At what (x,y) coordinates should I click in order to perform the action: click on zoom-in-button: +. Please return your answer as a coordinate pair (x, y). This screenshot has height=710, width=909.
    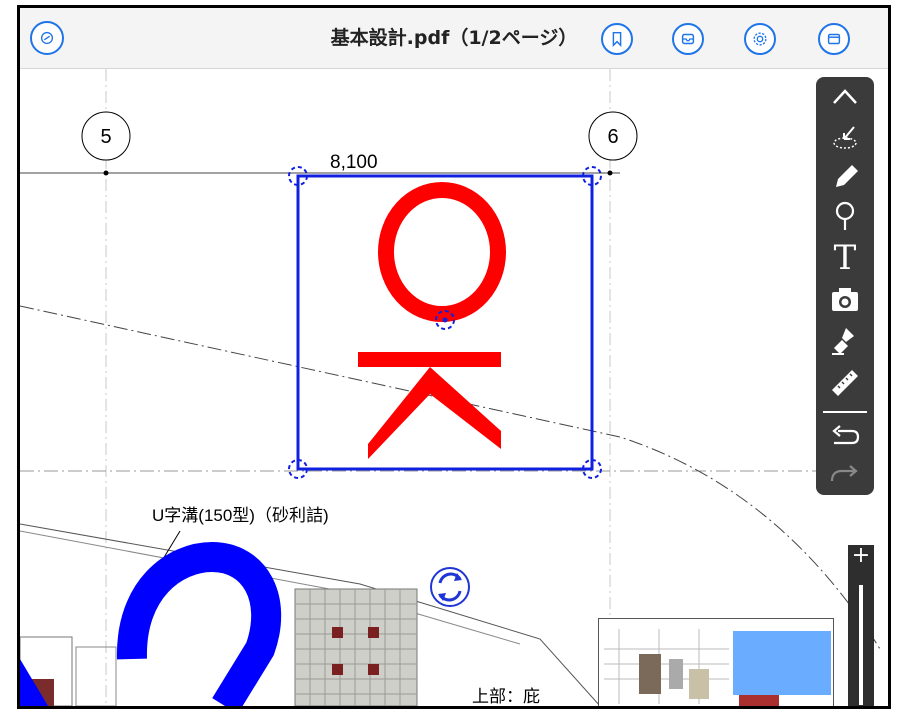
    Looking at the image, I should click on (861, 557).